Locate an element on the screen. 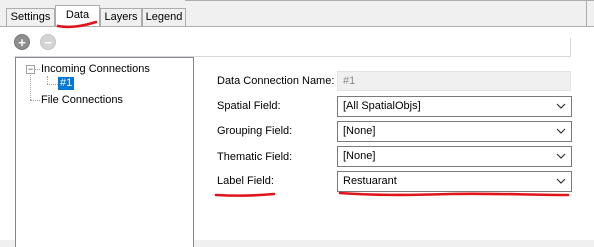 The image size is (594, 247). collapse-icon: − is located at coordinates (30, 69).